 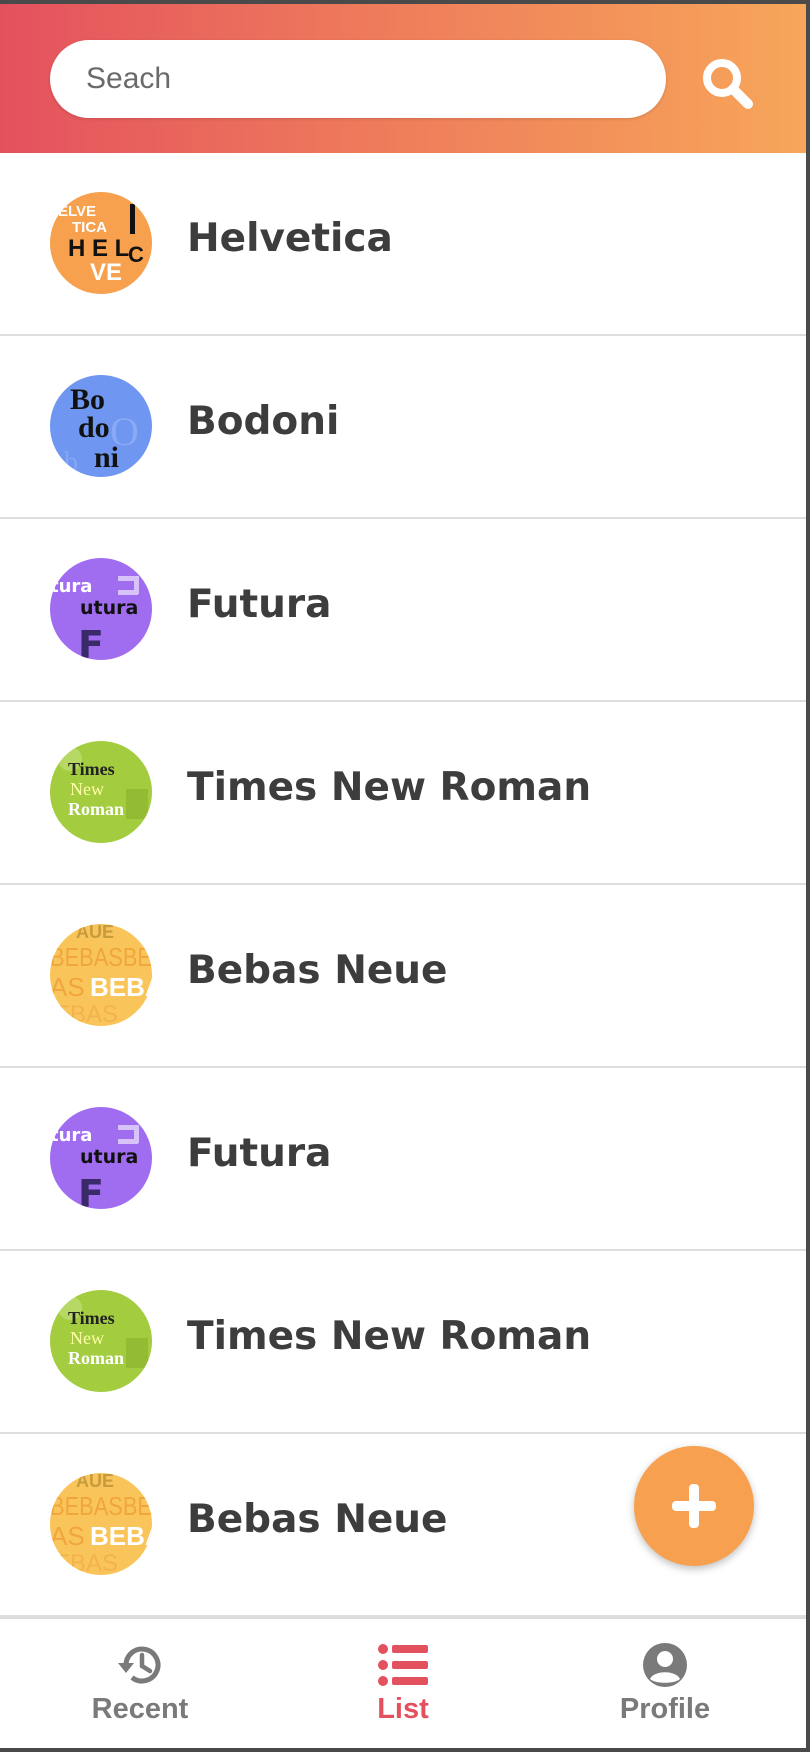 I want to click on nav-list-label: List, so click(x=403, y=1709).